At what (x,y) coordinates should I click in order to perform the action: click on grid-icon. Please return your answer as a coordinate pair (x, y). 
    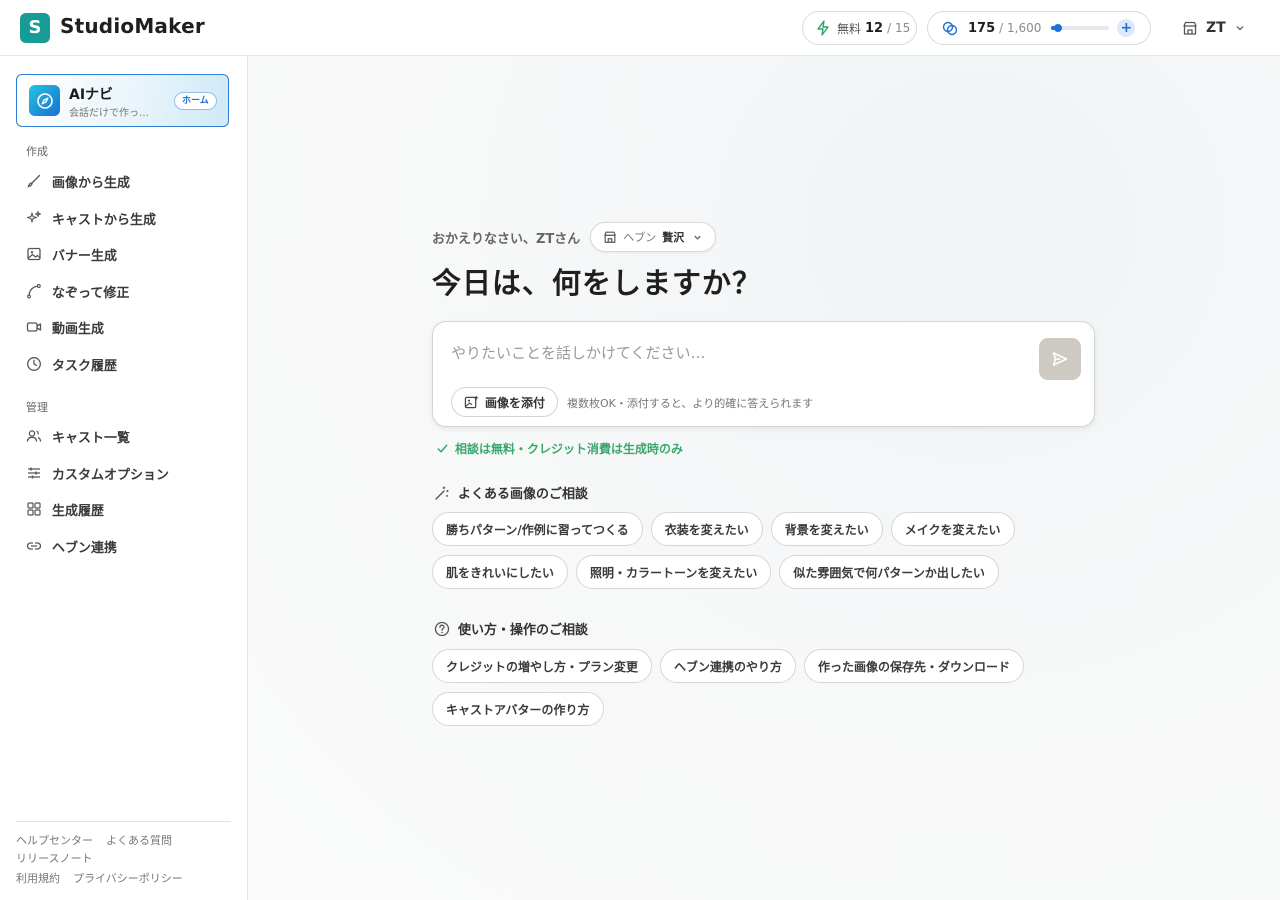
    Looking at the image, I should click on (34, 509).